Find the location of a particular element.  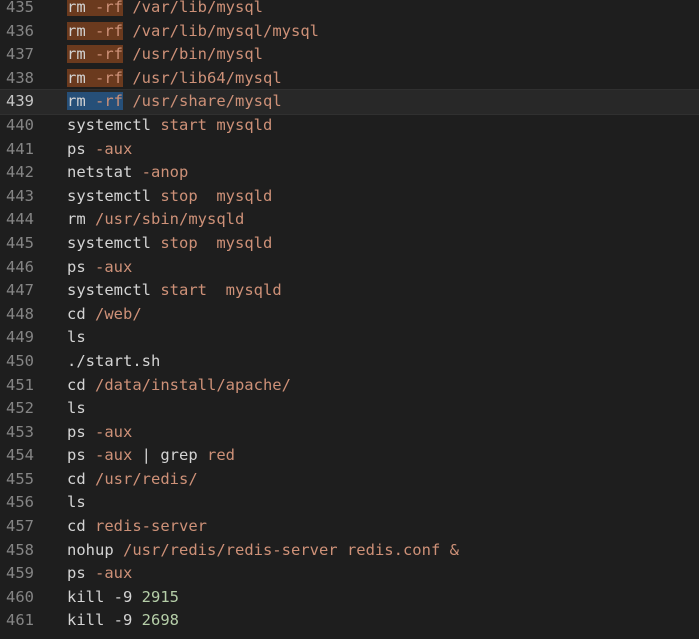

line-code: kill -9 2698 is located at coordinates (123, 621).